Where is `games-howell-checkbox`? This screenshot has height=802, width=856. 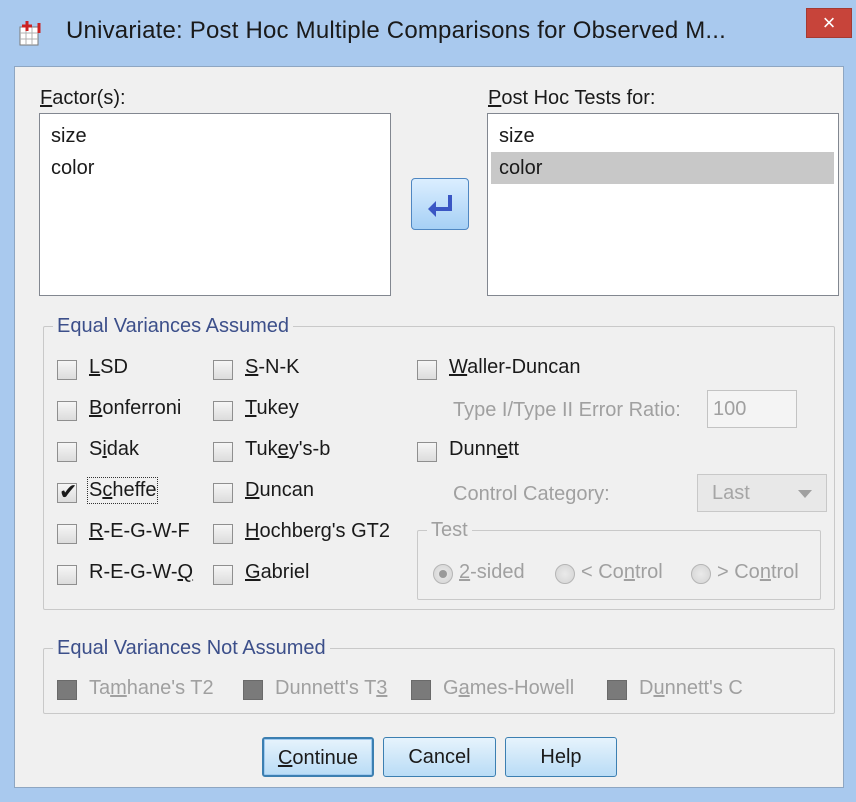
games-howell-checkbox is located at coordinates (421, 690).